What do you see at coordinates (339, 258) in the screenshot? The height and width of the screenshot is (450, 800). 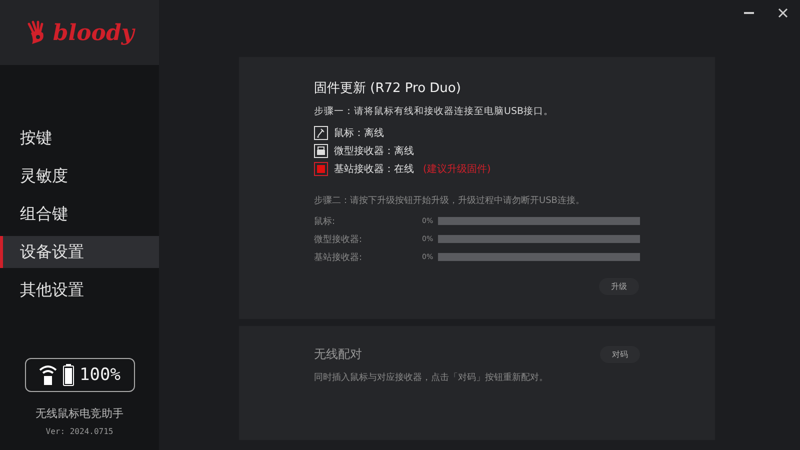 I see `progress-label: 基站接收器:` at bounding box center [339, 258].